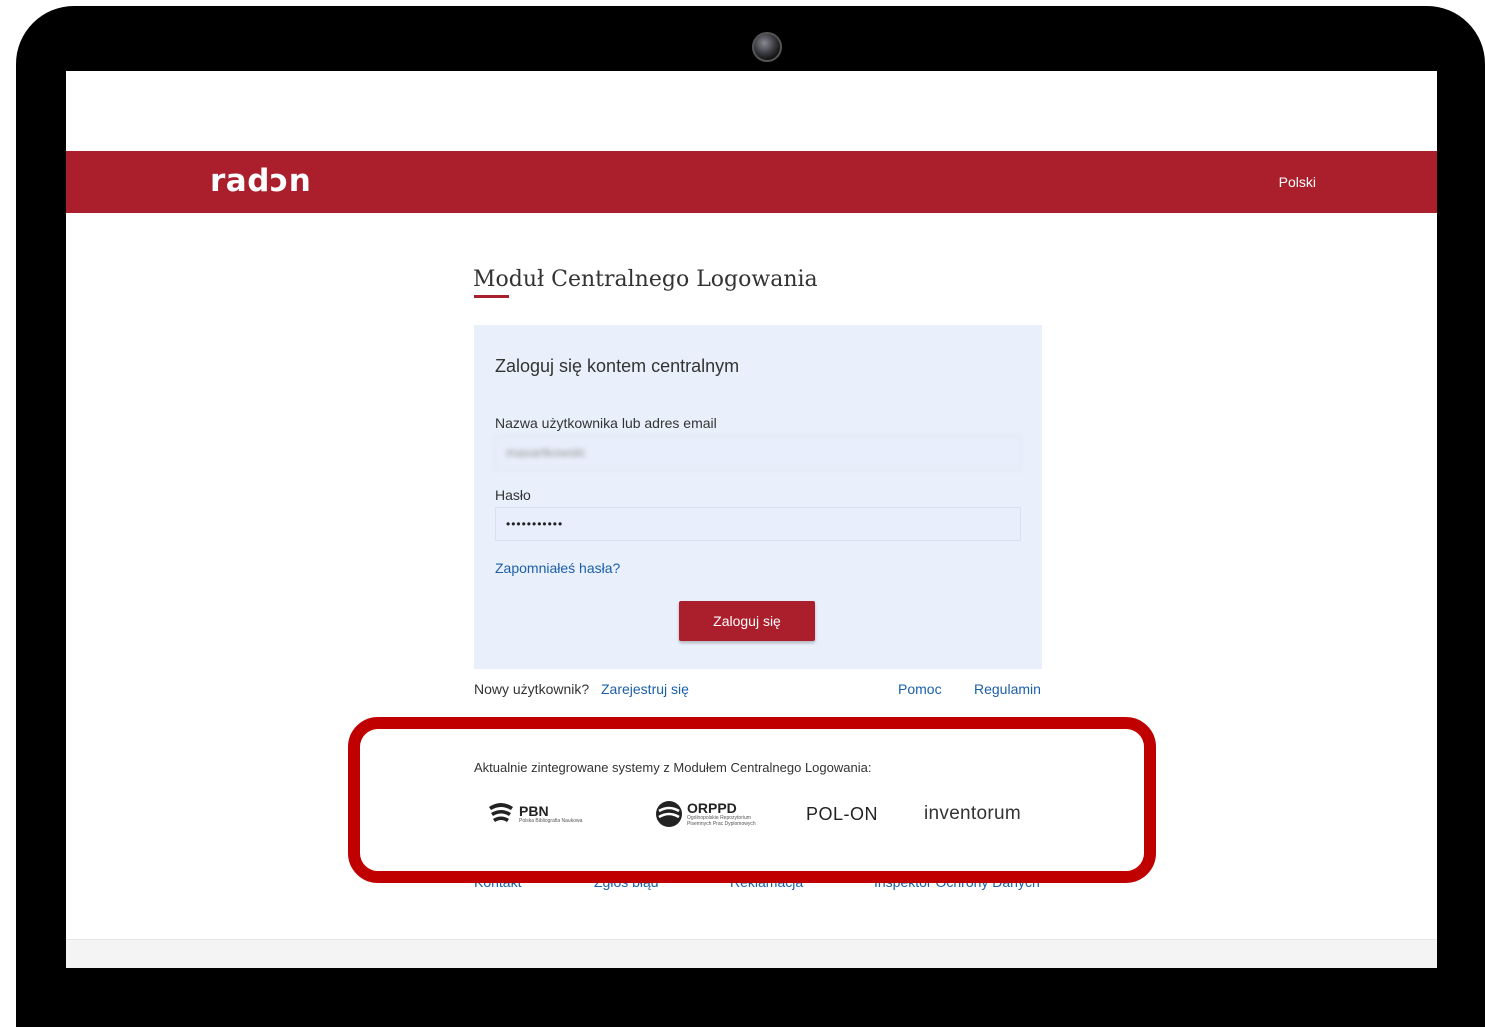 The image size is (1485, 1027). I want to click on username-label: Nazwa użytkownika lub adres email, so click(606, 423).